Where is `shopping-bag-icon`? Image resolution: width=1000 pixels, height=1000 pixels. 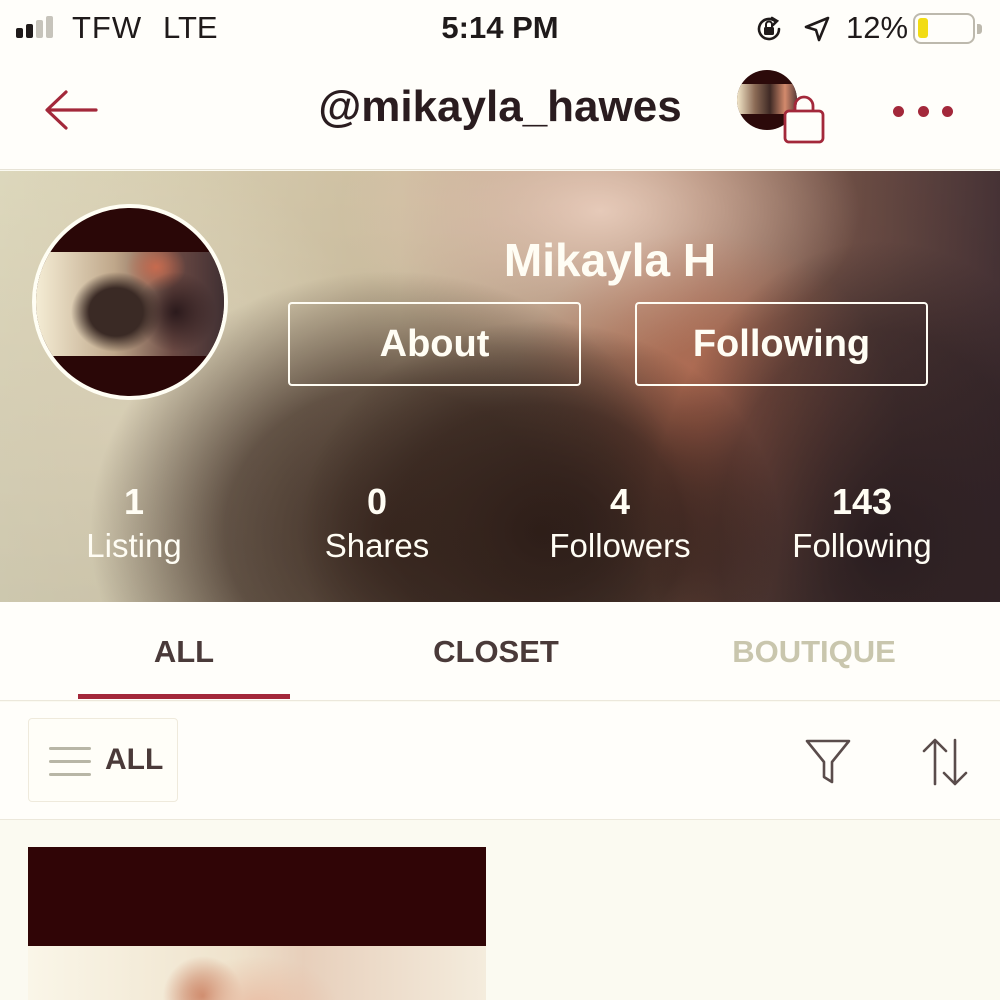
shopping-bag-icon is located at coordinates (804, 120).